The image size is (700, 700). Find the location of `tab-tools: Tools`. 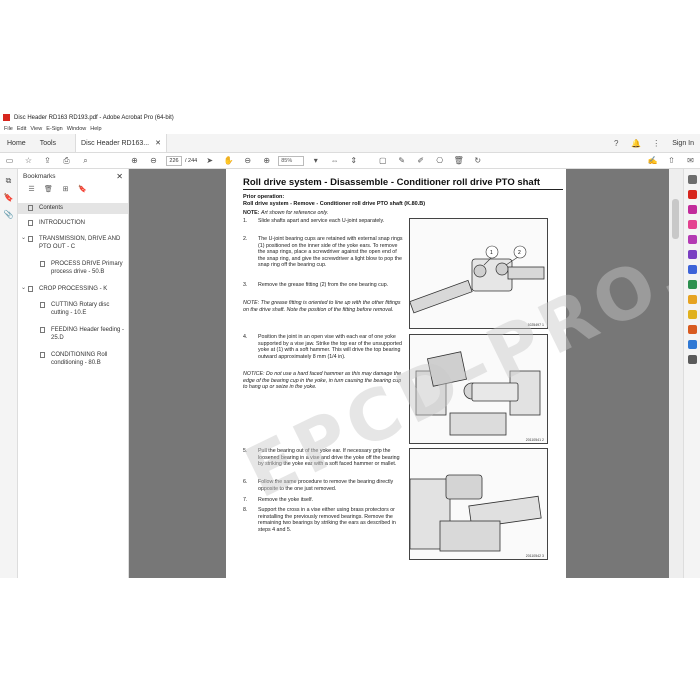

tab-tools: Tools is located at coordinates (48, 143).